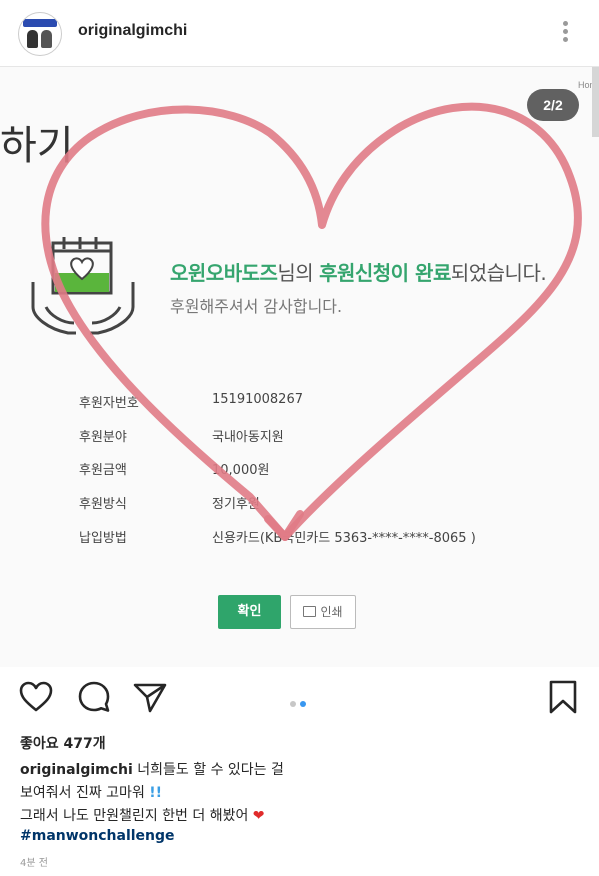 This screenshot has width=599, height=876. Describe the element at coordinates (249, 612) in the screenshot. I see `confirm-button: 확인` at that location.